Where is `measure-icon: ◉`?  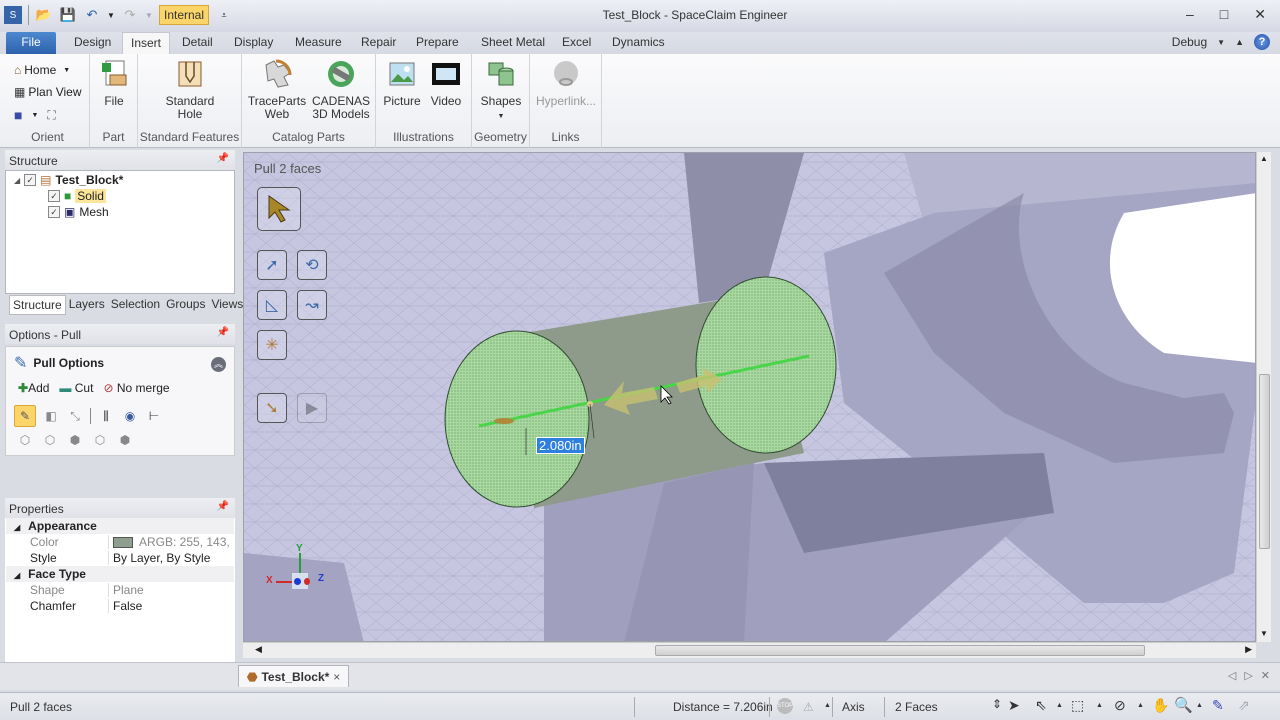
measure-icon: ◉ is located at coordinates (130, 416).